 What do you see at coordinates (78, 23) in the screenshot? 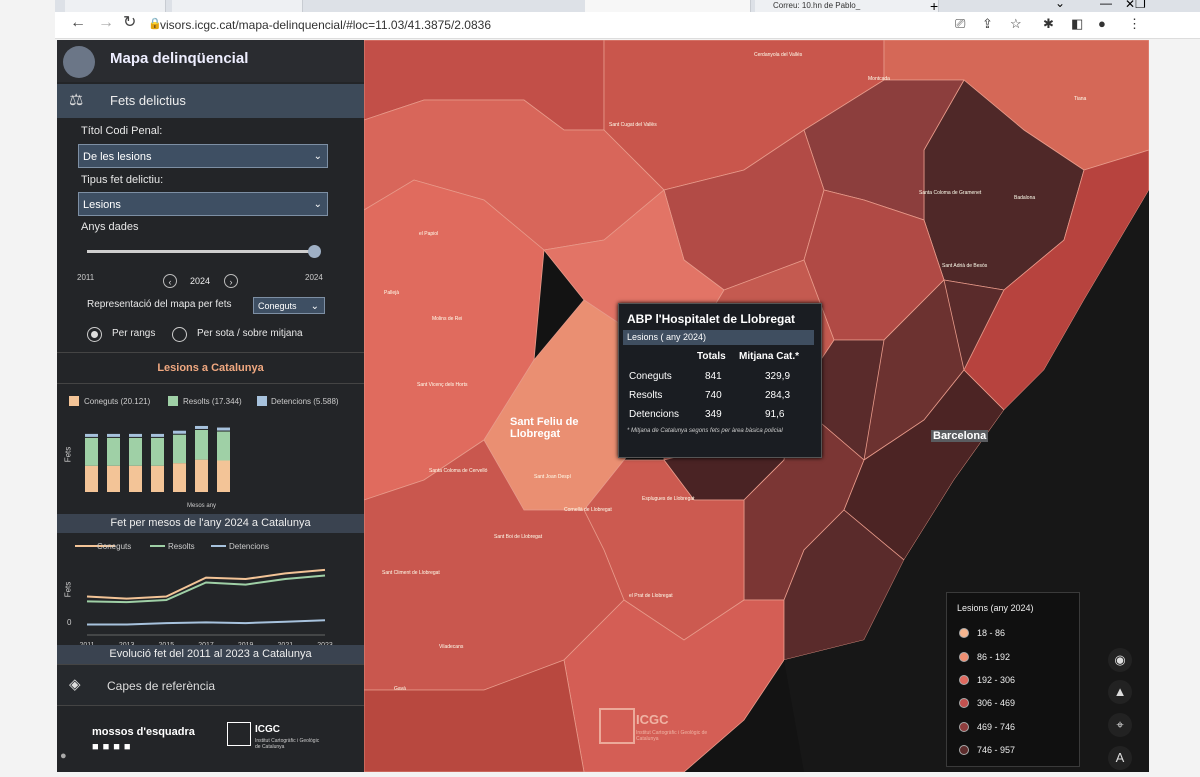
I see `back-arrow-icon: ←` at bounding box center [78, 23].